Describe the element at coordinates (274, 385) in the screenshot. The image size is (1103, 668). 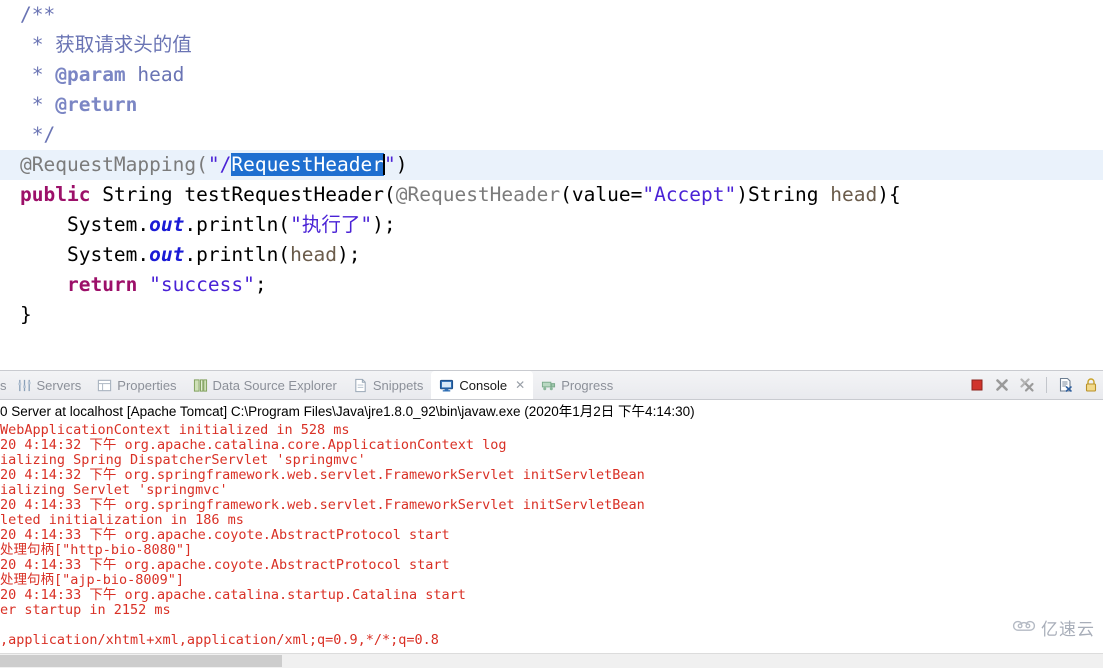
I see `tab-data-source-explorer-label: Data Source Explorer` at that location.